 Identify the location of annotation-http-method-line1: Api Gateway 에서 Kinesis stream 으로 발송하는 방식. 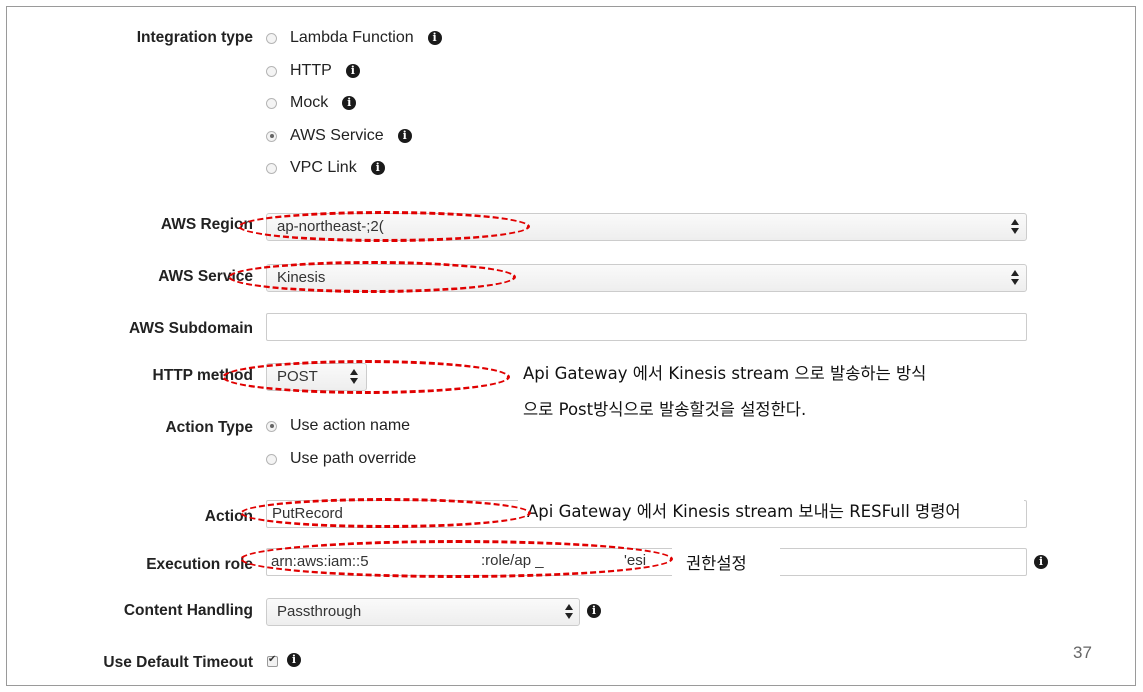
(725, 373).